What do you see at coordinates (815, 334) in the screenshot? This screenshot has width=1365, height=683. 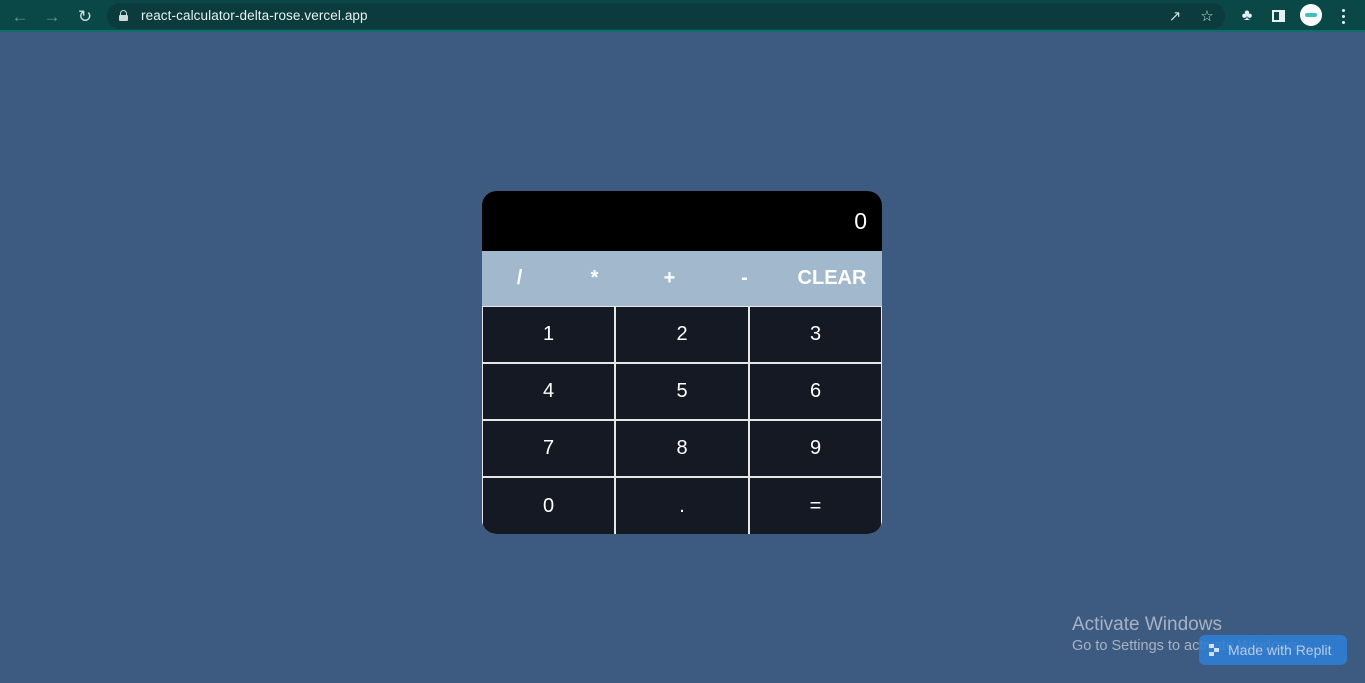 I see `key-3: 3` at bounding box center [815, 334].